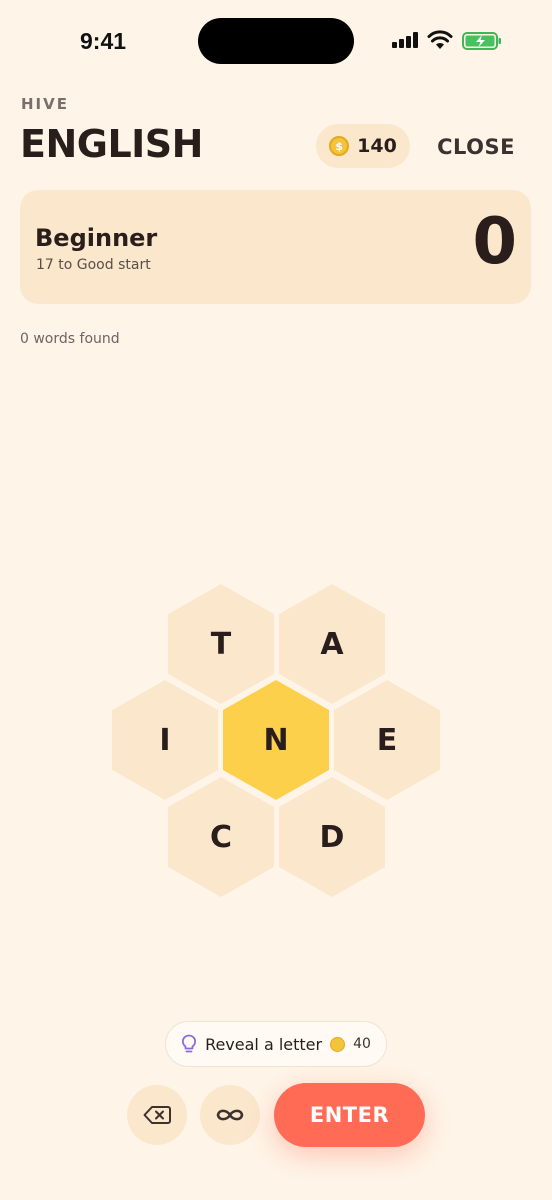 Image resolution: width=552 pixels, height=1200 pixels. I want to click on words-found-count: 0 words found, so click(70, 339).